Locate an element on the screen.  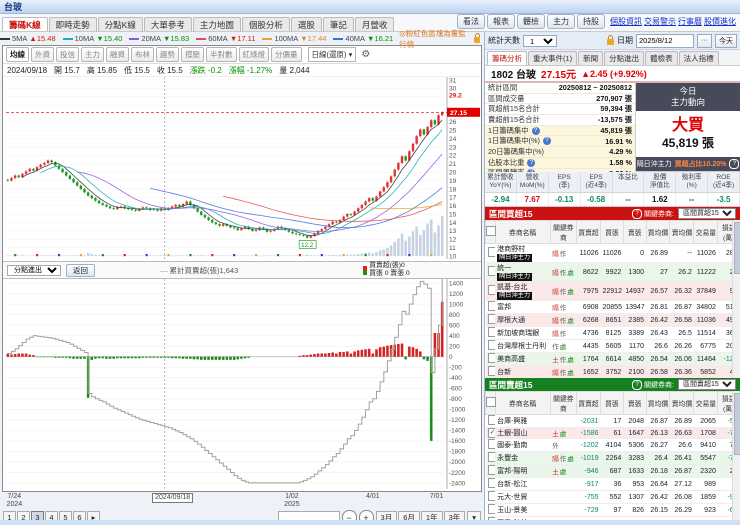
broker-row: 台新-松江-9173695326.6427.129890 is located at coordinates (612, 484).